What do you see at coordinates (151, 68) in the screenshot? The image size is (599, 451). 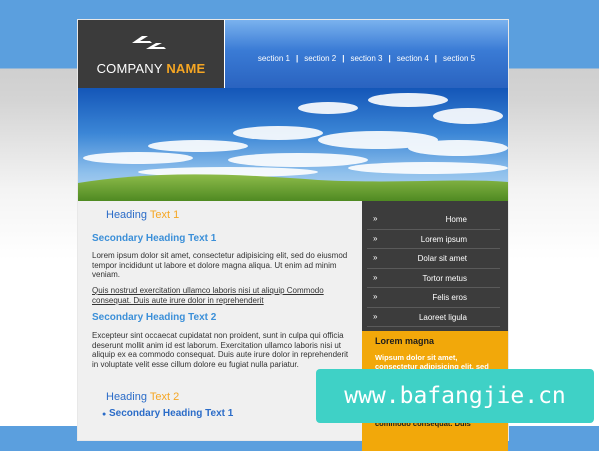 I see `company-name: COMPANY NAME` at bounding box center [151, 68].